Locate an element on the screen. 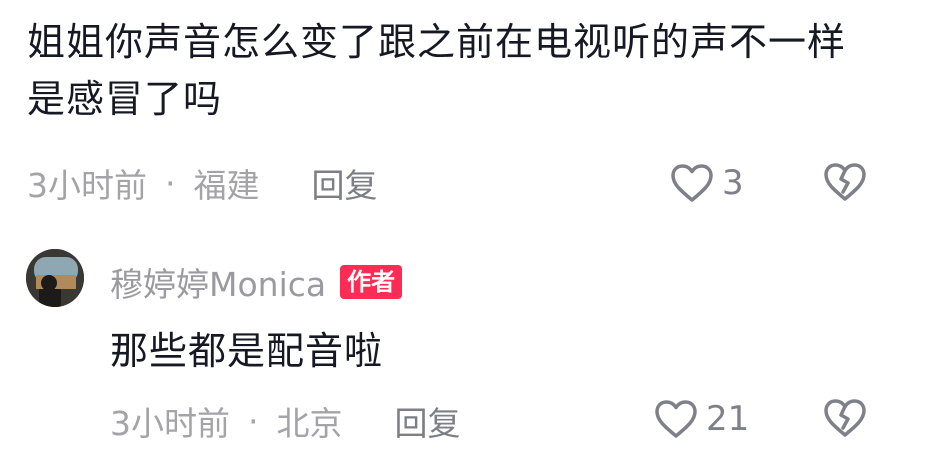 Image resolution: width=925 pixels, height=461 pixels. like-button: 3 is located at coordinates (707, 183).